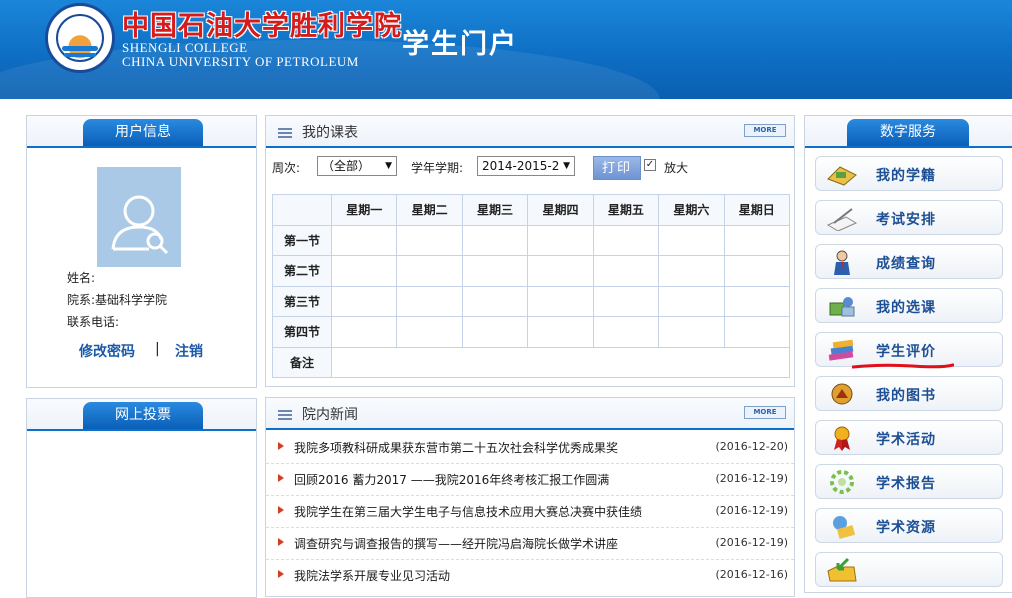  What do you see at coordinates (676, 168) in the screenshot?
I see `enlarge-label: 放大` at bounding box center [676, 168].